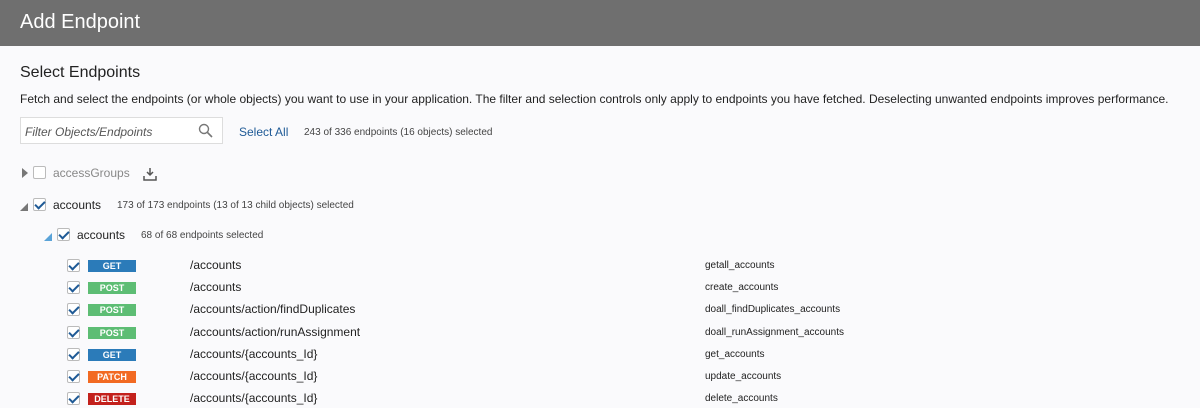 The image size is (1200, 408). I want to click on expand-icon, so click(25, 173).